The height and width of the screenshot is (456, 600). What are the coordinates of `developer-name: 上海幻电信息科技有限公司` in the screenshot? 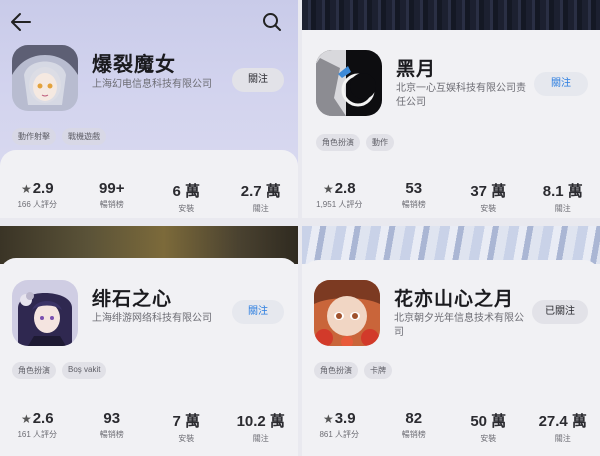 It's located at (162, 85).